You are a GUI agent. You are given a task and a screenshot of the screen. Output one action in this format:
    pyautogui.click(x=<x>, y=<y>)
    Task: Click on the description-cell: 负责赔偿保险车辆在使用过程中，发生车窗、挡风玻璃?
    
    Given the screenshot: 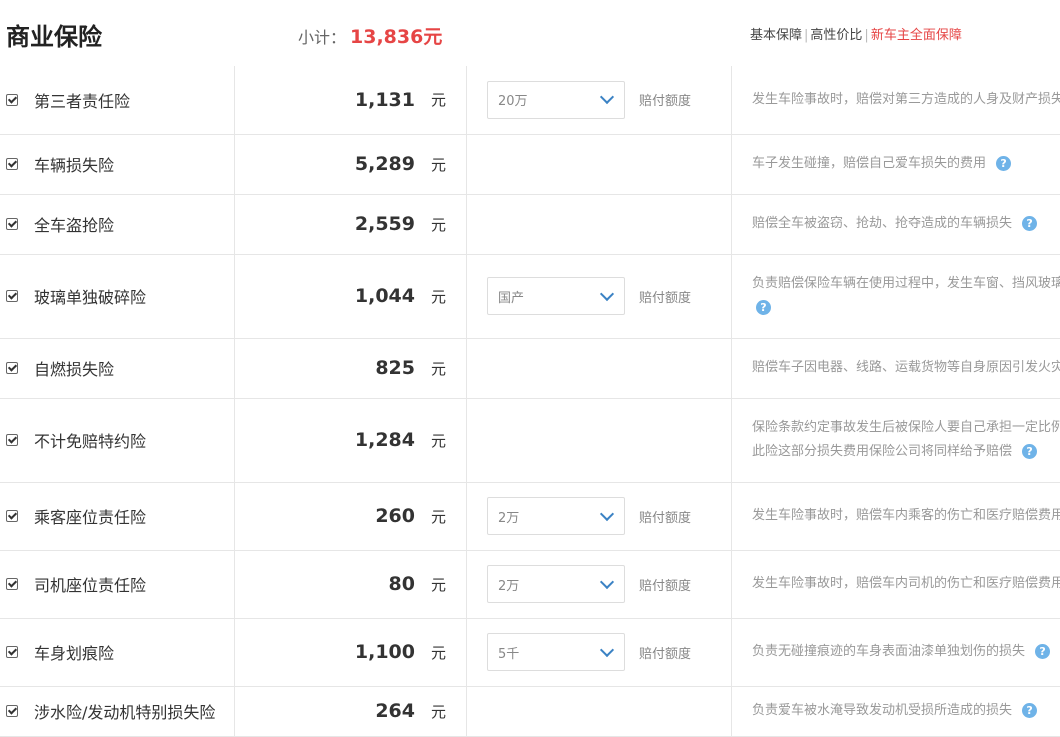 What is the action you would take?
    pyautogui.click(x=896, y=296)
    